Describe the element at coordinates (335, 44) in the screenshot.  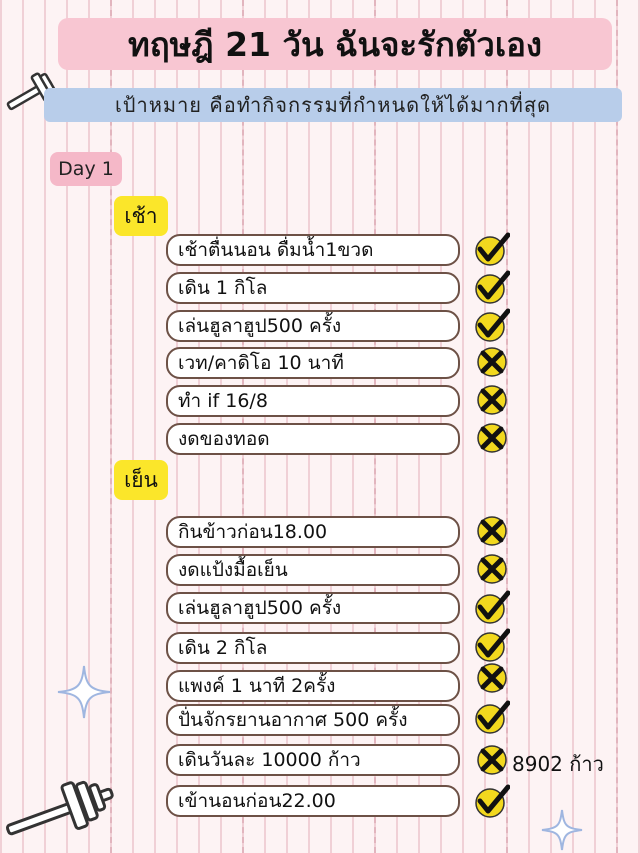
I see `page-title: ทฤษฎี 21 วัน ฉันจะรักตัวเอง` at that location.